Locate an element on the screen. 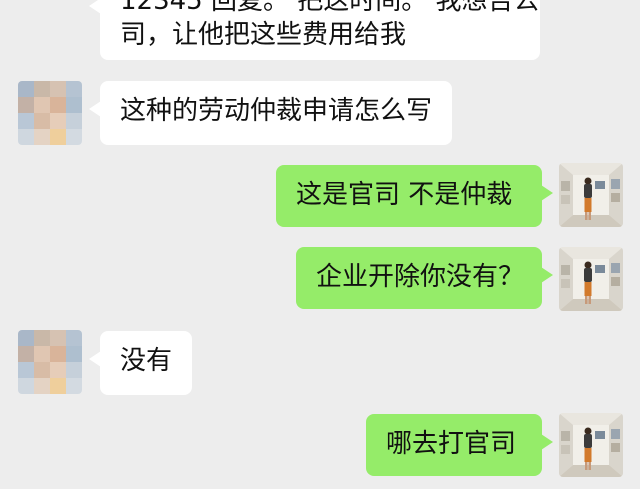 The height and width of the screenshot is (489, 640). message-text: 没有 is located at coordinates (146, 361).